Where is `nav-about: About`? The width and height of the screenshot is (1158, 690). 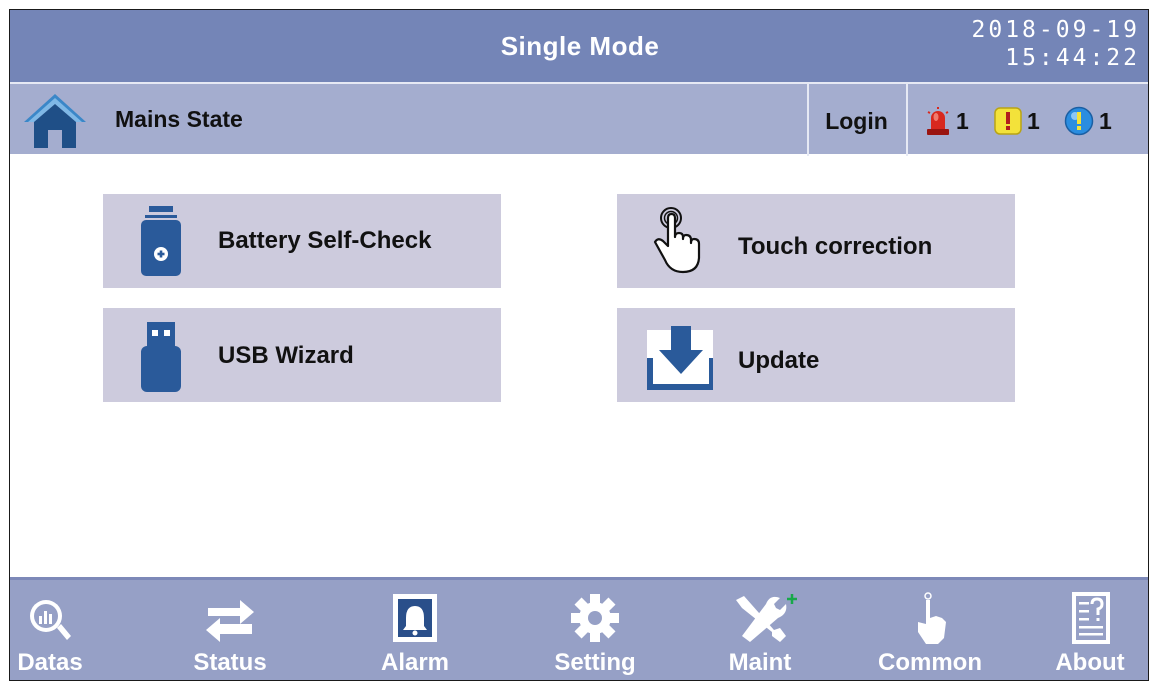 nav-about: About is located at coordinates (1090, 630).